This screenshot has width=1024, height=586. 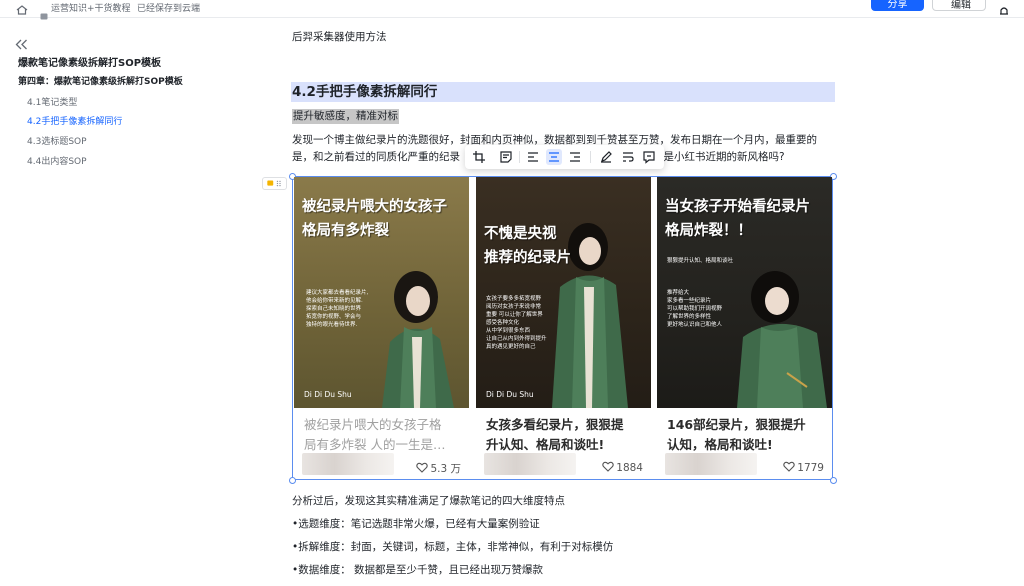 I want to click on like-count: 1779, so click(x=803, y=467).